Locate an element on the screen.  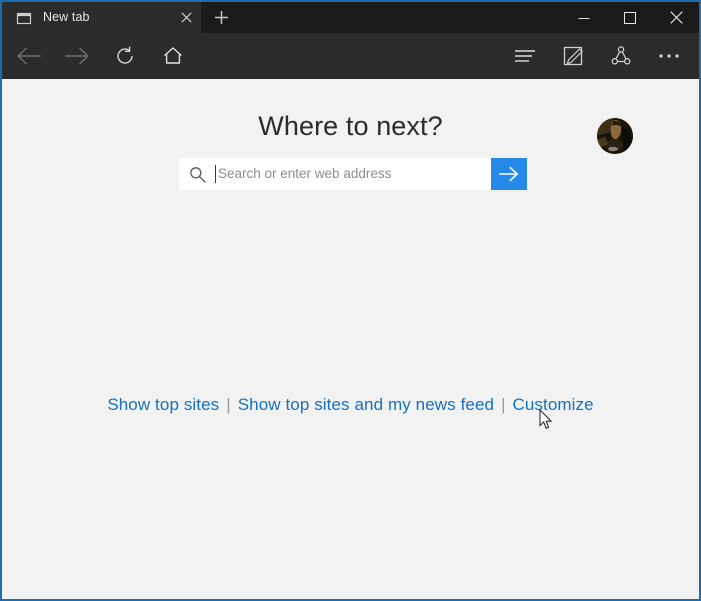
more-button is located at coordinates (669, 56).